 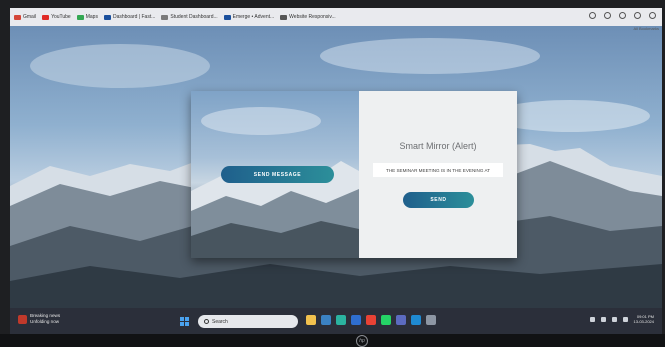 What do you see at coordinates (220, 321) in the screenshot?
I see `search-placeholder: Search` at bounding box center [220, 321].